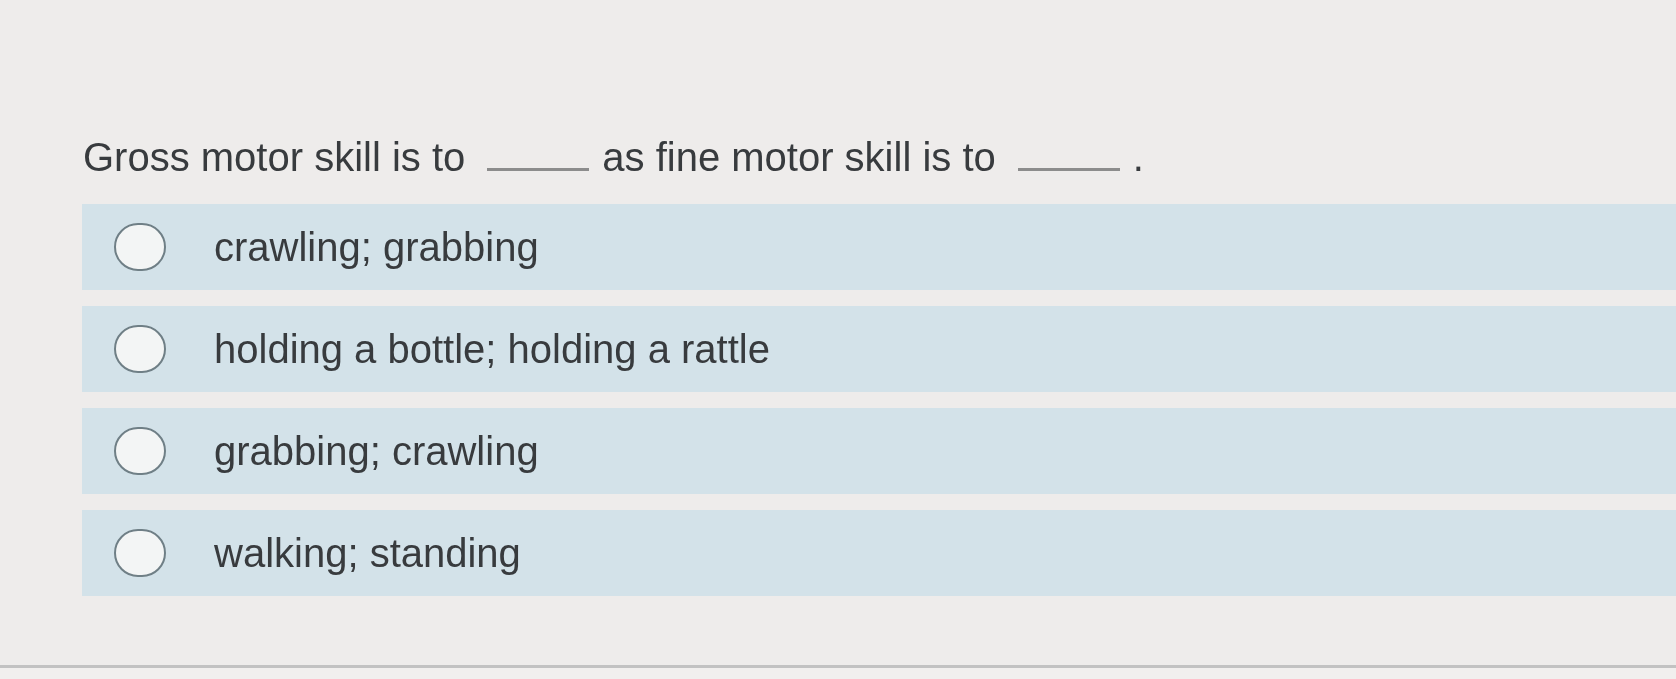 The width and height of the screenshot is (1676, 679). What do you see at coordinates (376, 451) in the screenshot?
I see `answer-text: grabbing; crawling` at bounding box center [376, 451].